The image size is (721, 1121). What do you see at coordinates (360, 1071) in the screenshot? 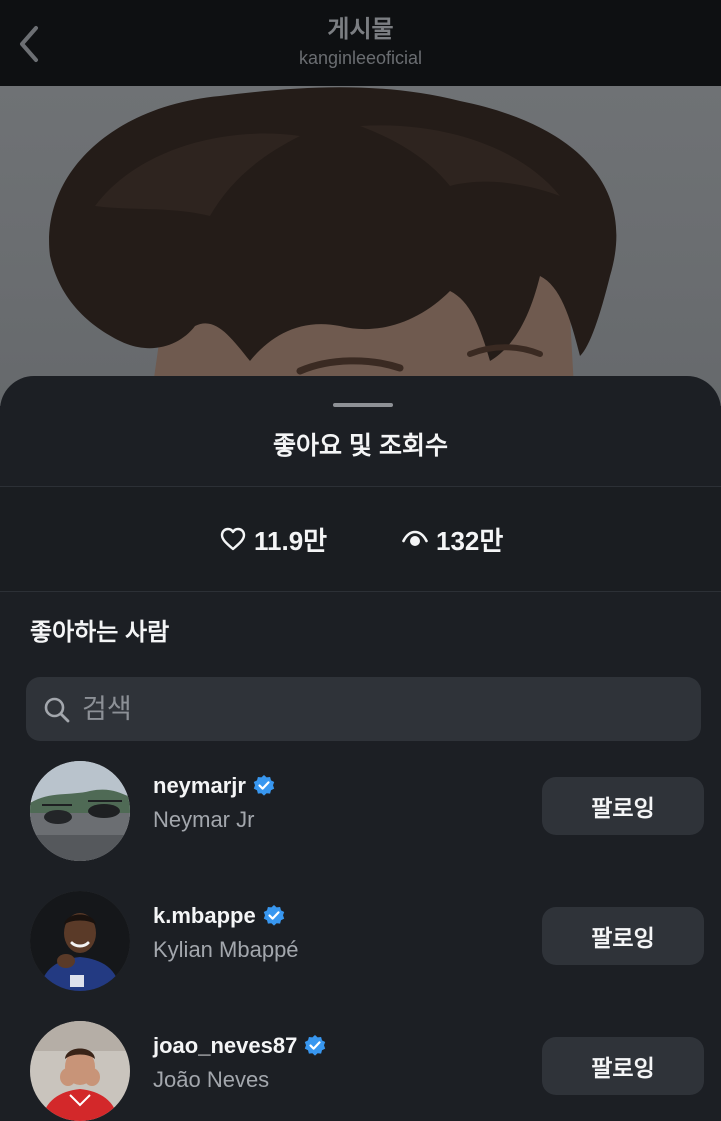
I see `list-item: joao_neves87 João Neves 팔로잉` at bounding box center [360, 1071].